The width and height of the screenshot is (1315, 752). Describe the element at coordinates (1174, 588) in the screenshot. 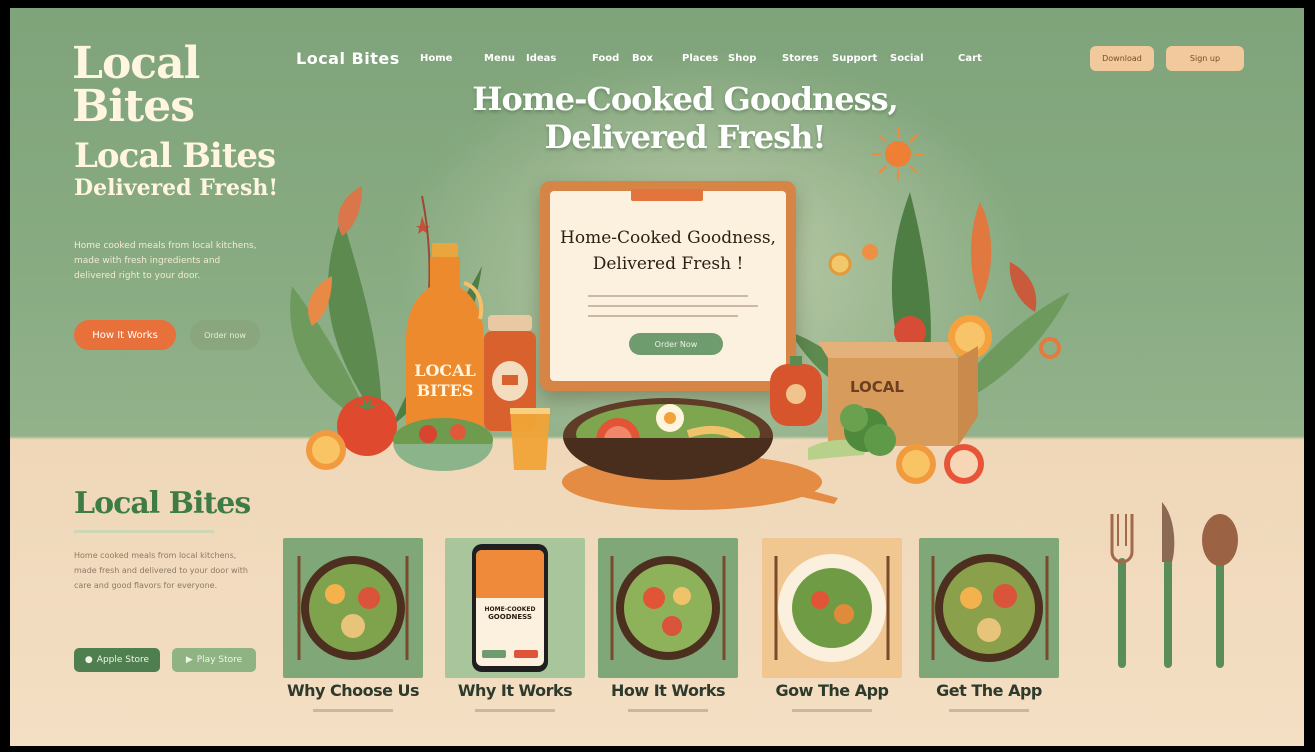

I see `cutlery-icon` at that location.